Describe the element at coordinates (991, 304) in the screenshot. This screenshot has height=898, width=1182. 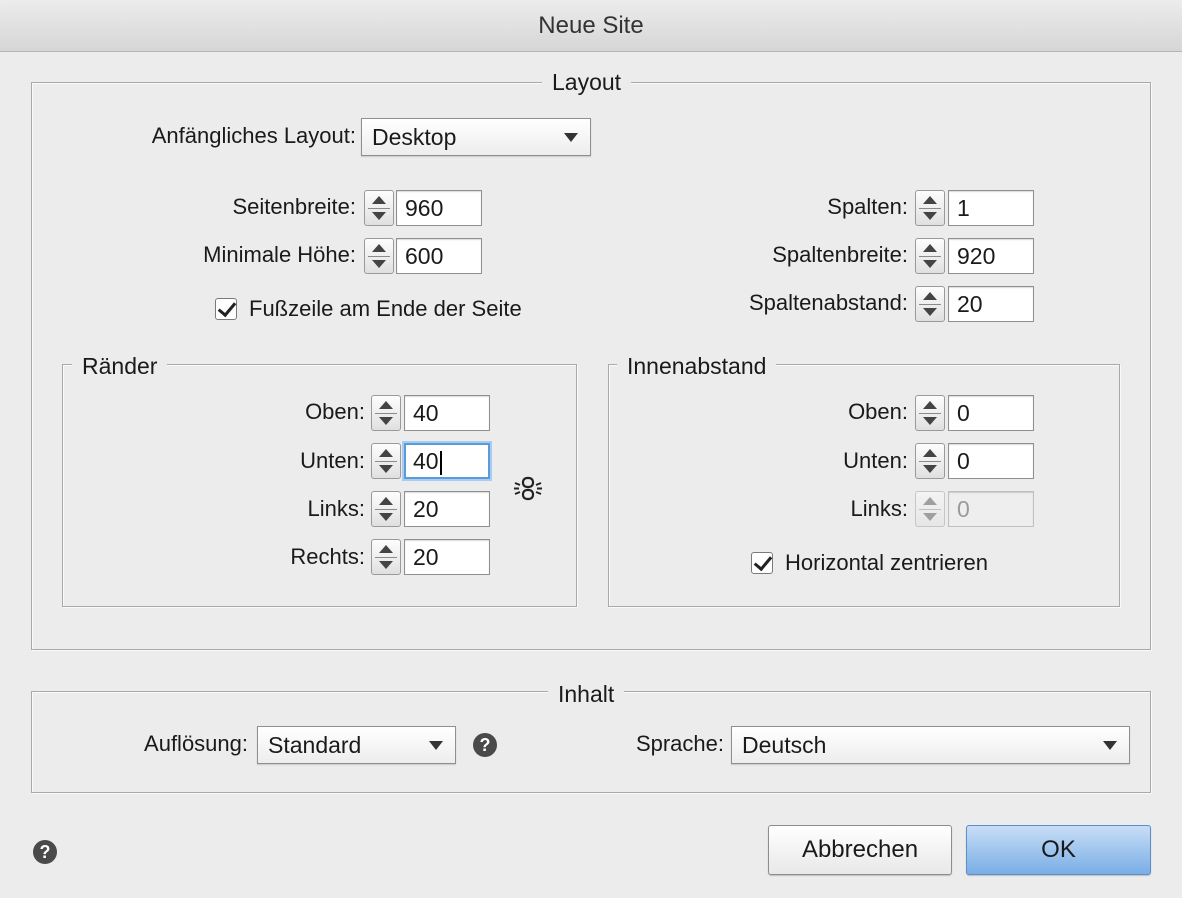
I see `gutter-field: 20` at that location.